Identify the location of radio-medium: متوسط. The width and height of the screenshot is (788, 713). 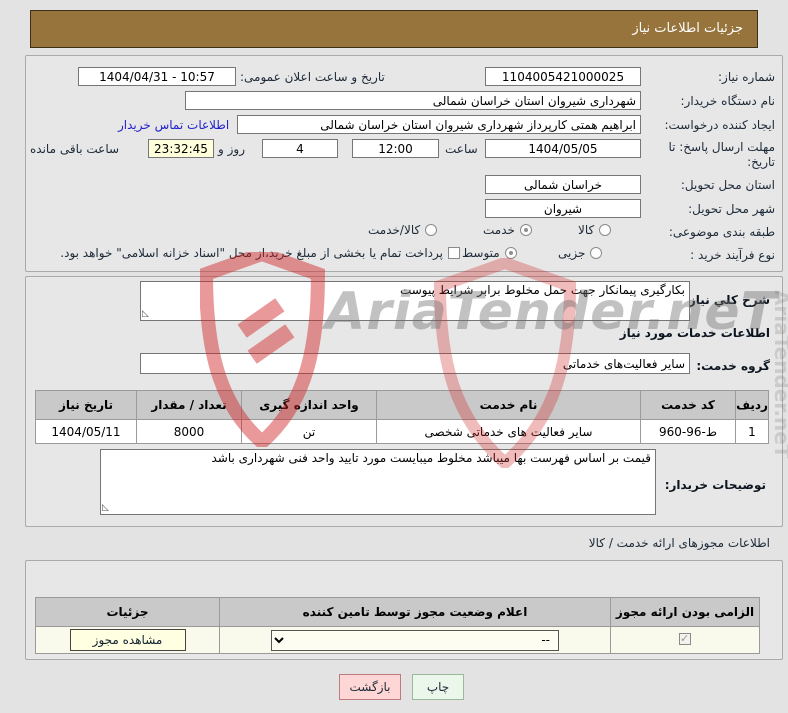
(489, 253).